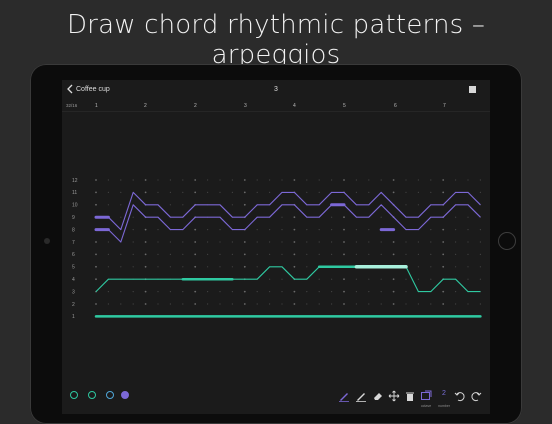 Image resolution: width=552 pixels, height=424 pixels. Describe the element at coordinates (507, 241) in the screenshot. I see `home-button` at that location.